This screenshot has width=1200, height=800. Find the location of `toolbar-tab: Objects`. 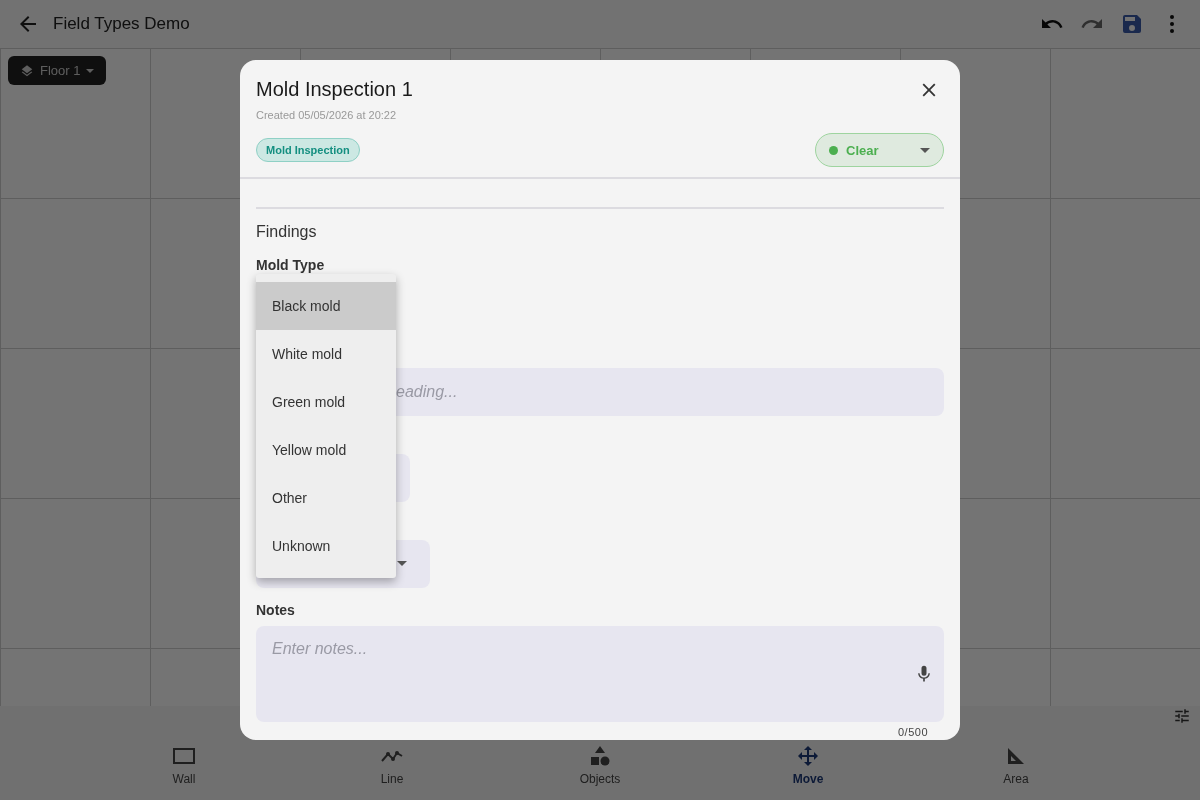

toolbar-tab: Objects is located at coordinates (600, 753).